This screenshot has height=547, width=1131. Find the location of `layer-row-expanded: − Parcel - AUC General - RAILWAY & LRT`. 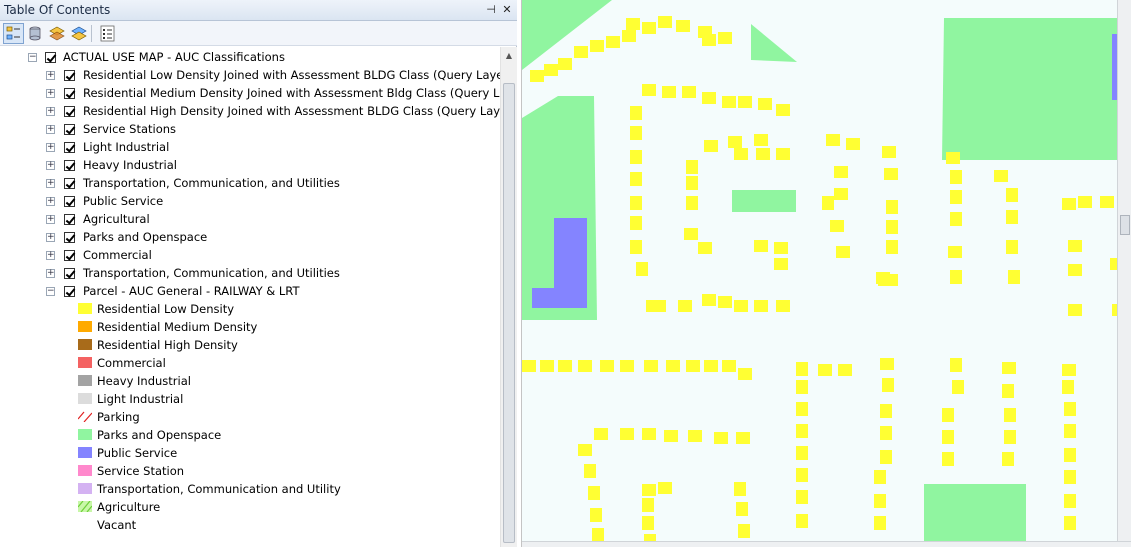

layer-row-expanded: − Parcel - AUC General - RAILWAY & LRT is located at coordinates (250, 291).